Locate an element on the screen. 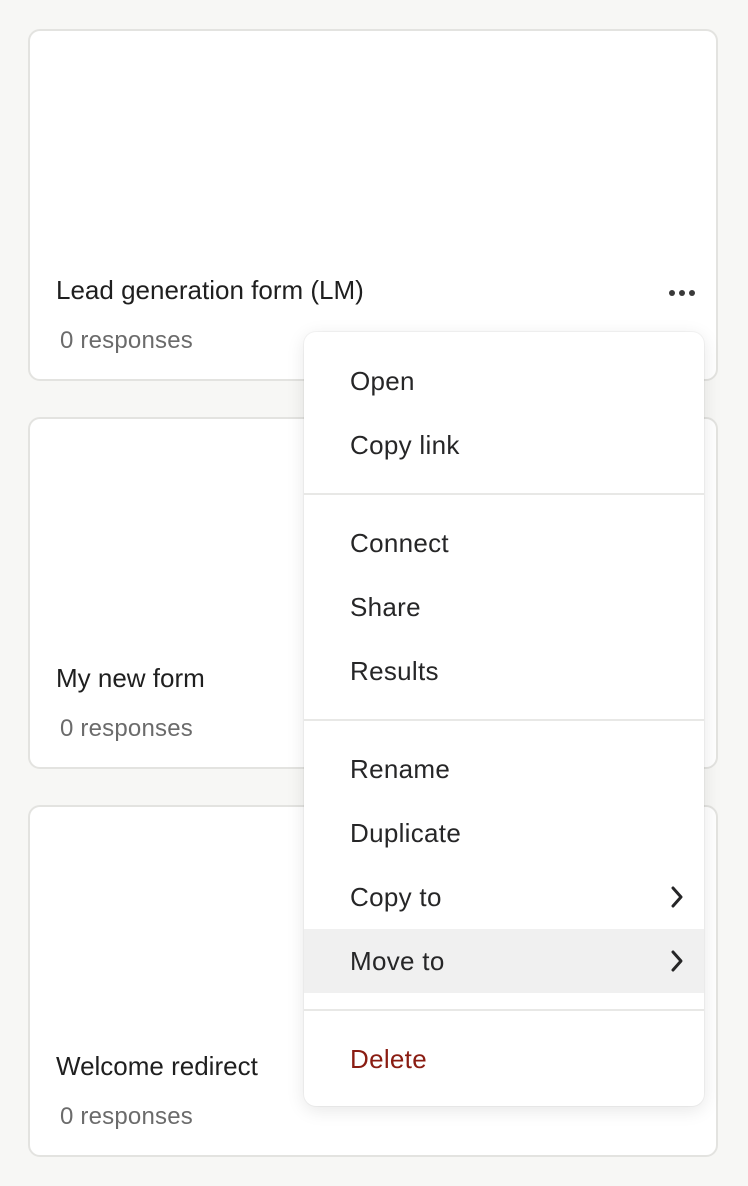 The height and width of the screenshot is (1186, 748). menu-item-label: Duplicate is located at coordinates (406, 832).